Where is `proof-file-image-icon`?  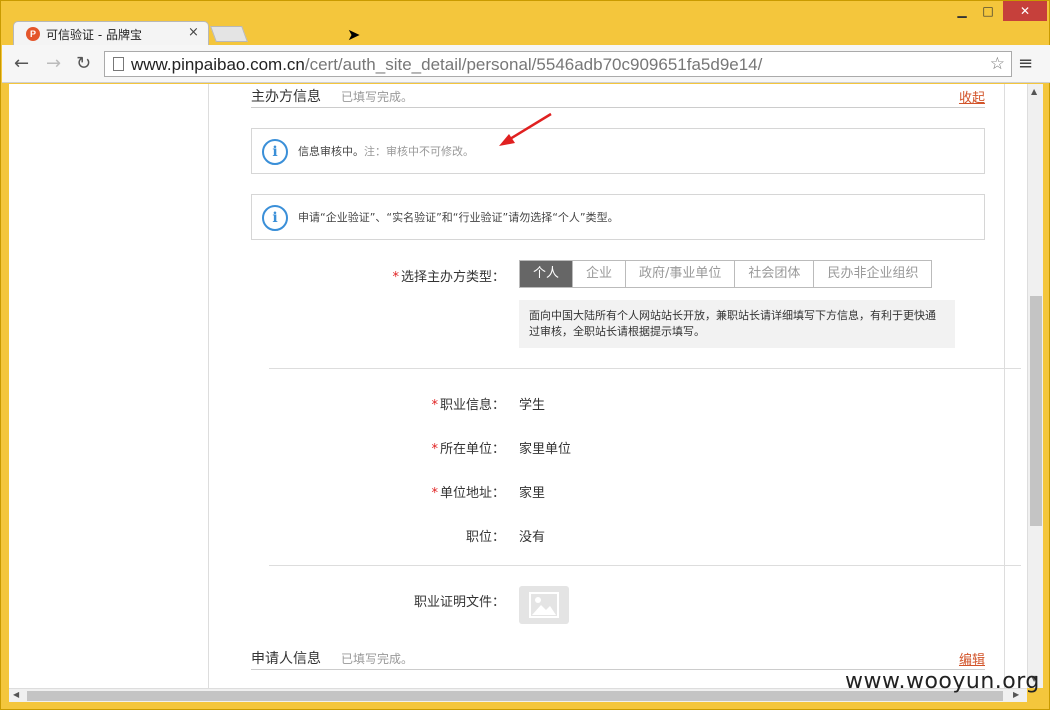
proof-file-image-icon is located at coordinates (544, 605).